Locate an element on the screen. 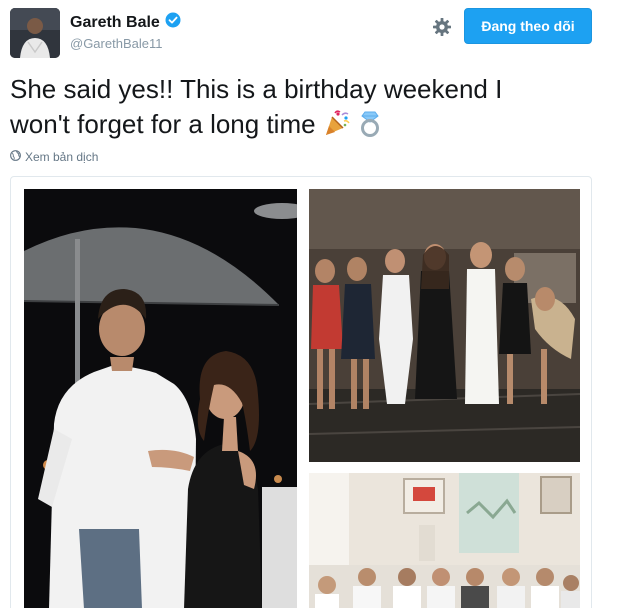 The width and height of the screenshot is (620, 608). display-name: Gareth Bale is located at coordinates (115, 23).